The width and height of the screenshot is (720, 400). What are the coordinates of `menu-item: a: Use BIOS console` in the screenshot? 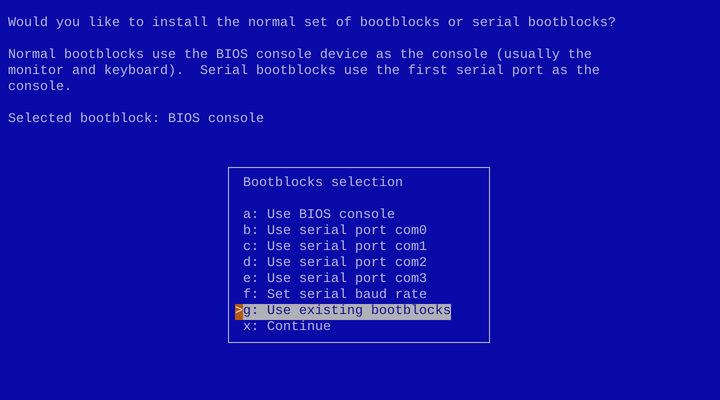 It's located at (319, 216).